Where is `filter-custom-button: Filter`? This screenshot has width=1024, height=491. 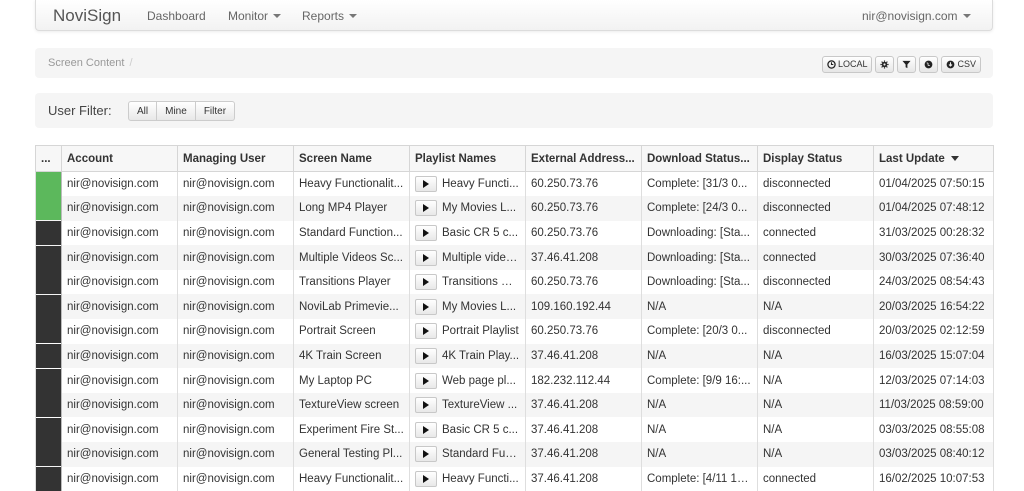 filter-custom-button: Filter is located at coordinates (215, 111).